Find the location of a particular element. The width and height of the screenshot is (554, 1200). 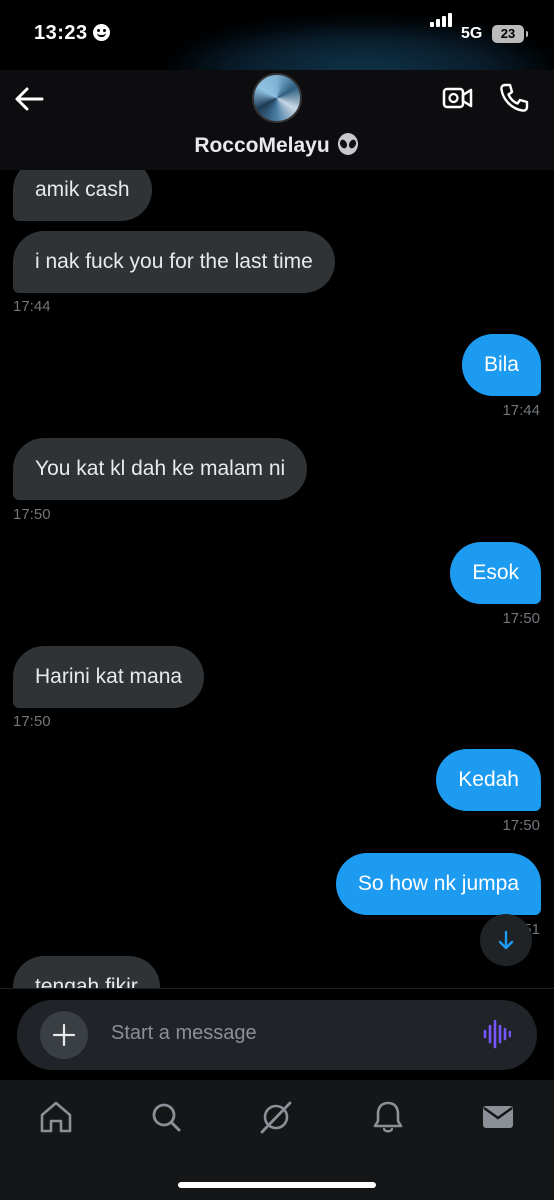

network-type: 5G is located at coordinates (472, 33).